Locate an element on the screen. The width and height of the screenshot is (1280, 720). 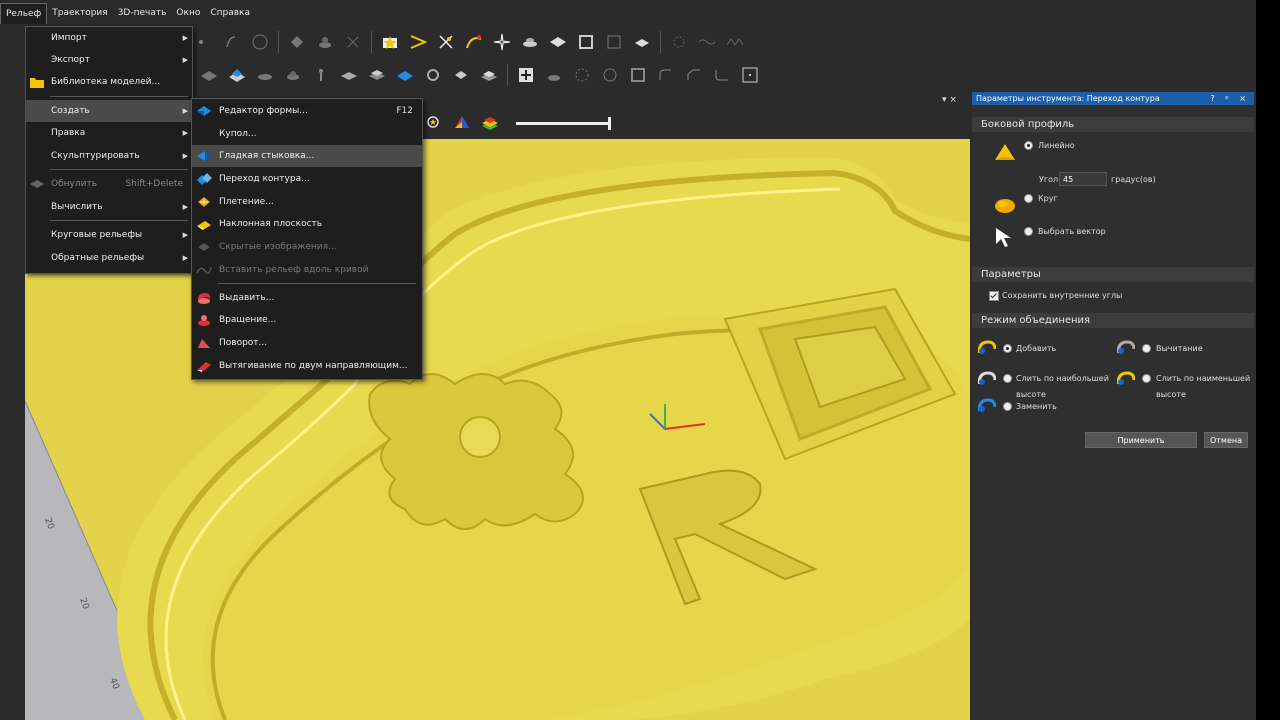
color-pyramid-icon is located at coordinates (462, 123).